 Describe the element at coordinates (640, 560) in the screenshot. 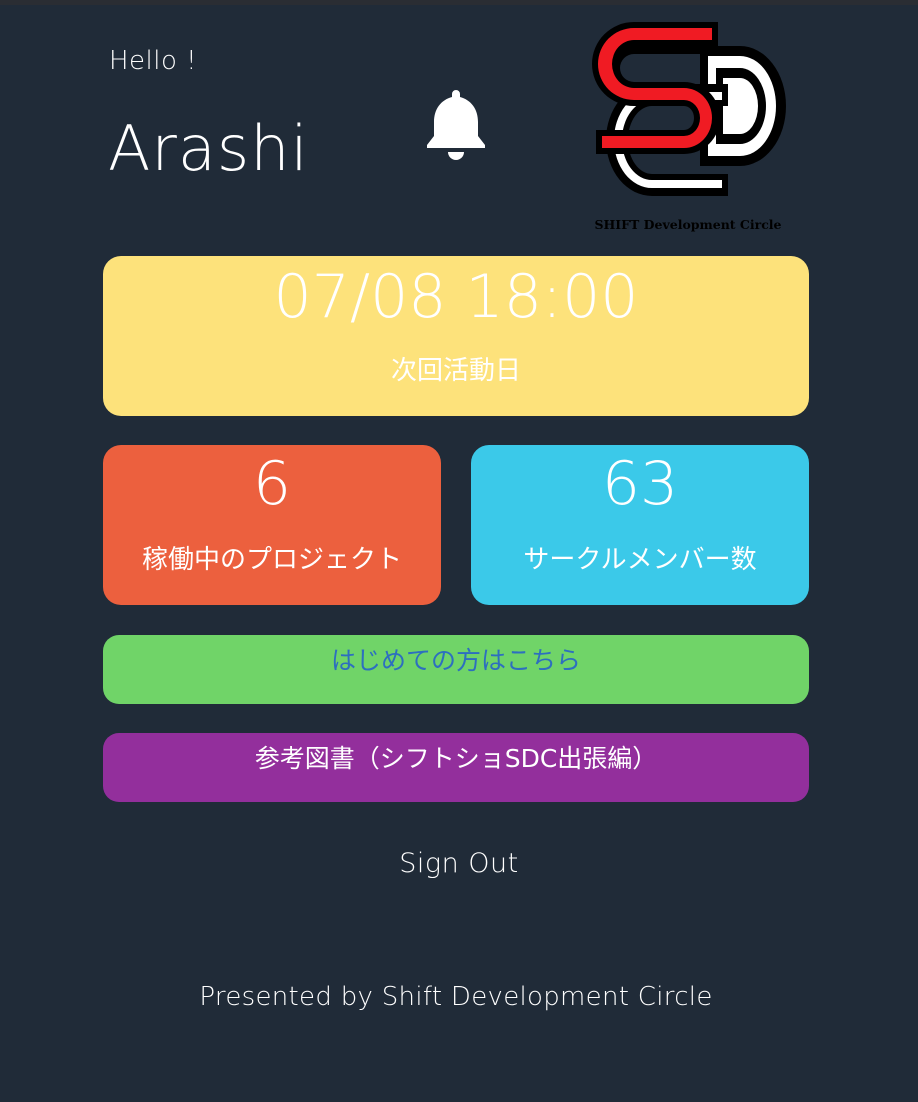

I see `members-label: サークルメンバー数` at that location.